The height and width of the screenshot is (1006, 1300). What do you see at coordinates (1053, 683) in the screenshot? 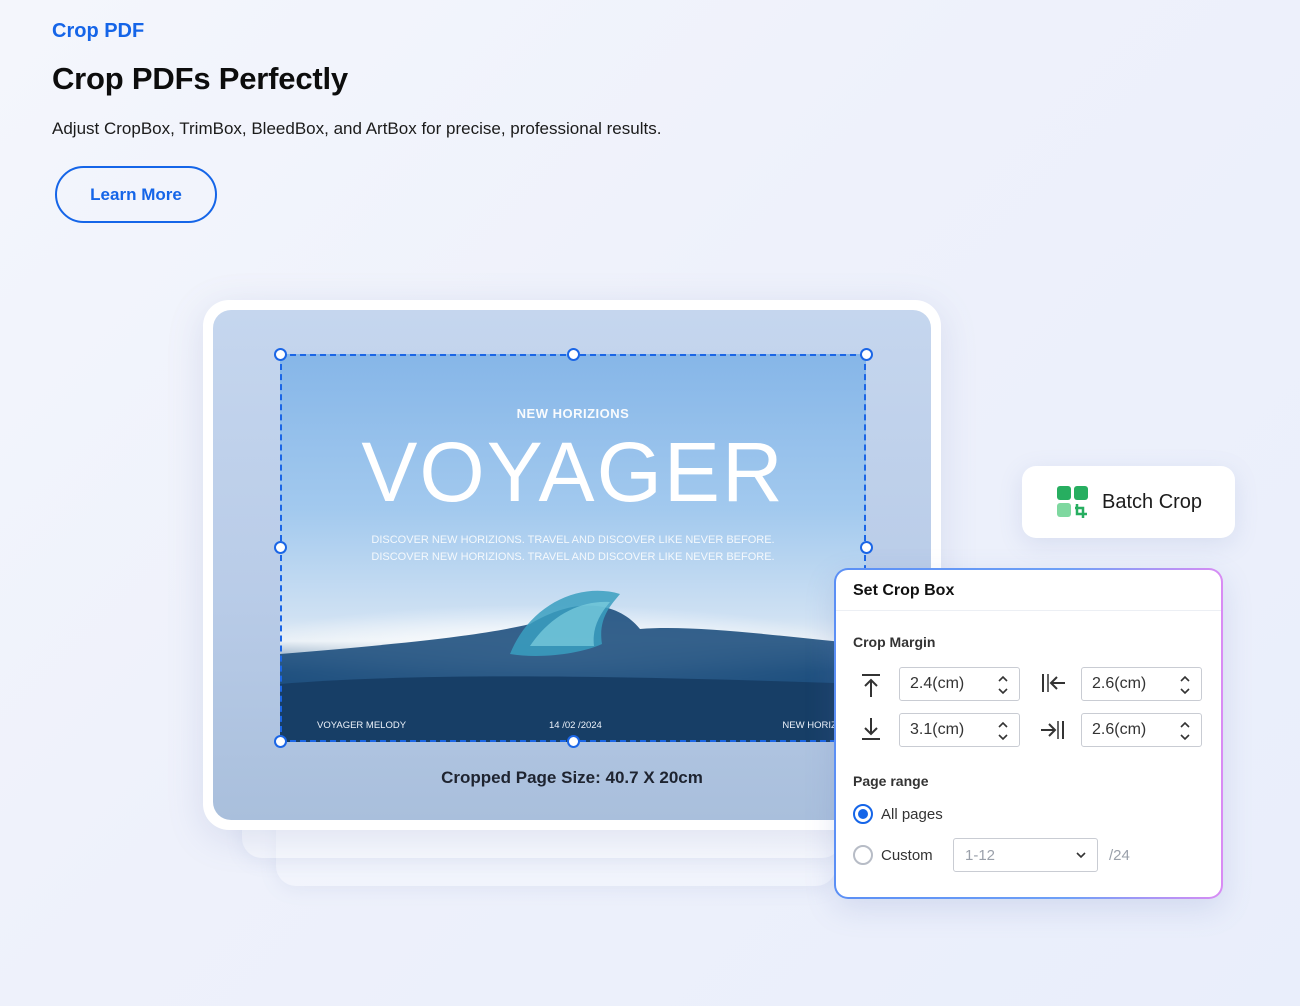
I see `crop-left-icon` at bounding box center [1053, 683].